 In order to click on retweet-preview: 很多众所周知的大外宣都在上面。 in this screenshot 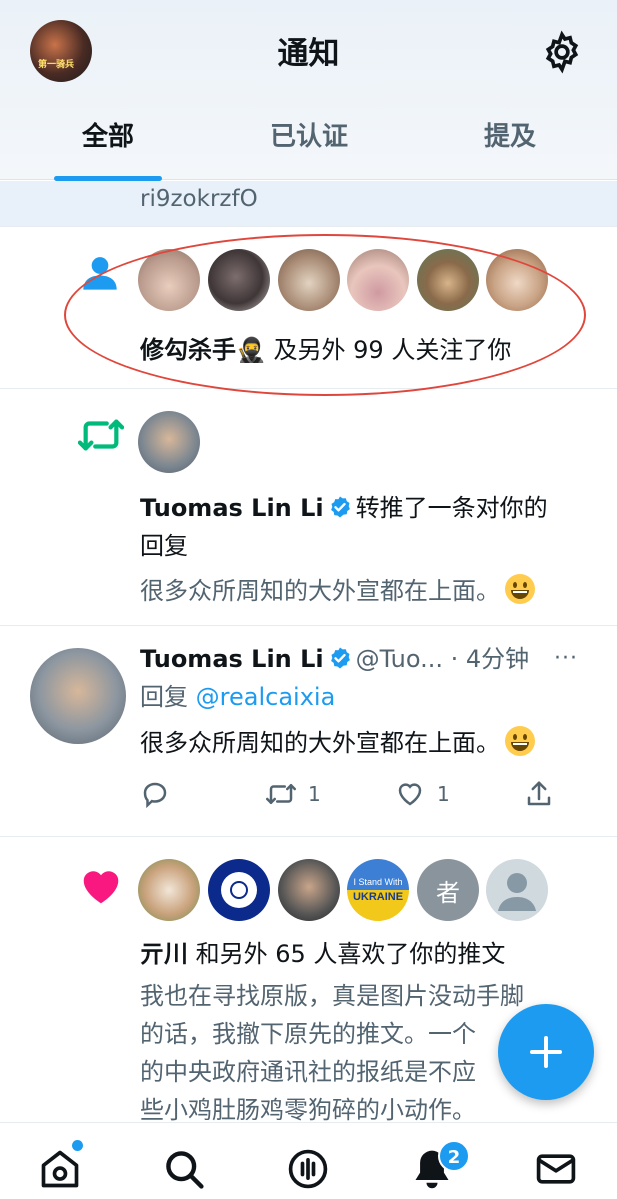, I will do `click(338, 591)`.